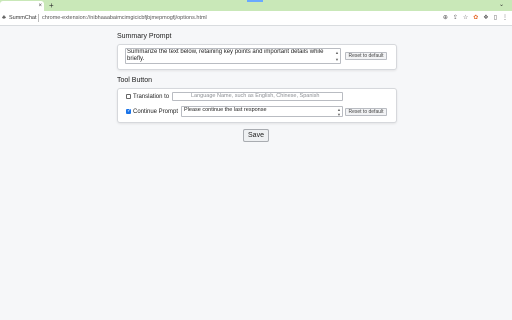 This screenshot has height=320, width=512. Describe the element at coordinates (256, 5) in the screenshot. I see `tab-strip: × + ⌄` at that location.